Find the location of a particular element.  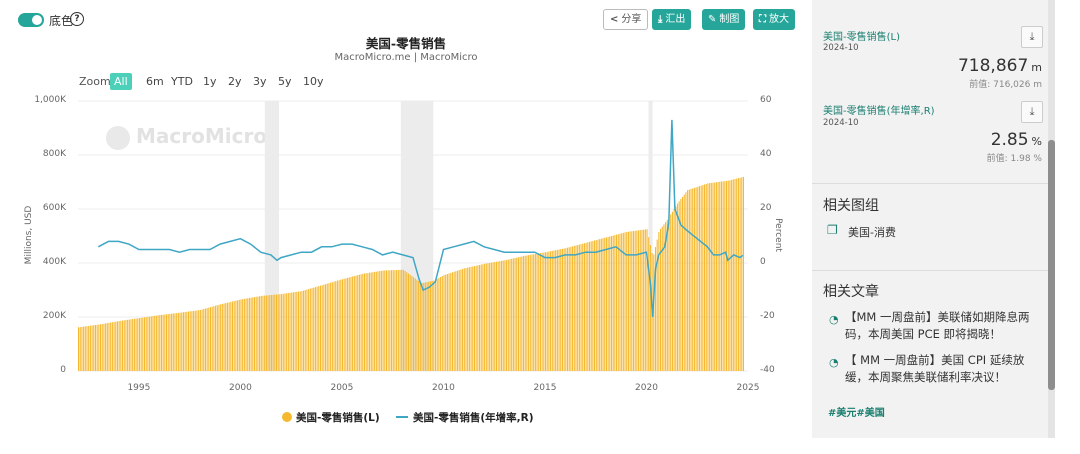

article-link: 【 MM 一周盘前】美国 CPI 延续放缓，本周聚焦美联储利率决议！ is located at coordinates (945, 369).